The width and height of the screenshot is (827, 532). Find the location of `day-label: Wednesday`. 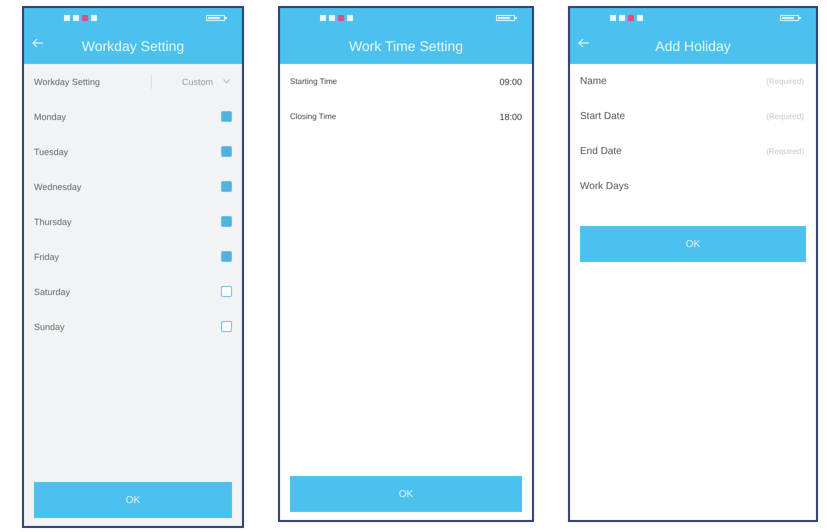

day-label: Wednesday is located at coordinates (58, 187).